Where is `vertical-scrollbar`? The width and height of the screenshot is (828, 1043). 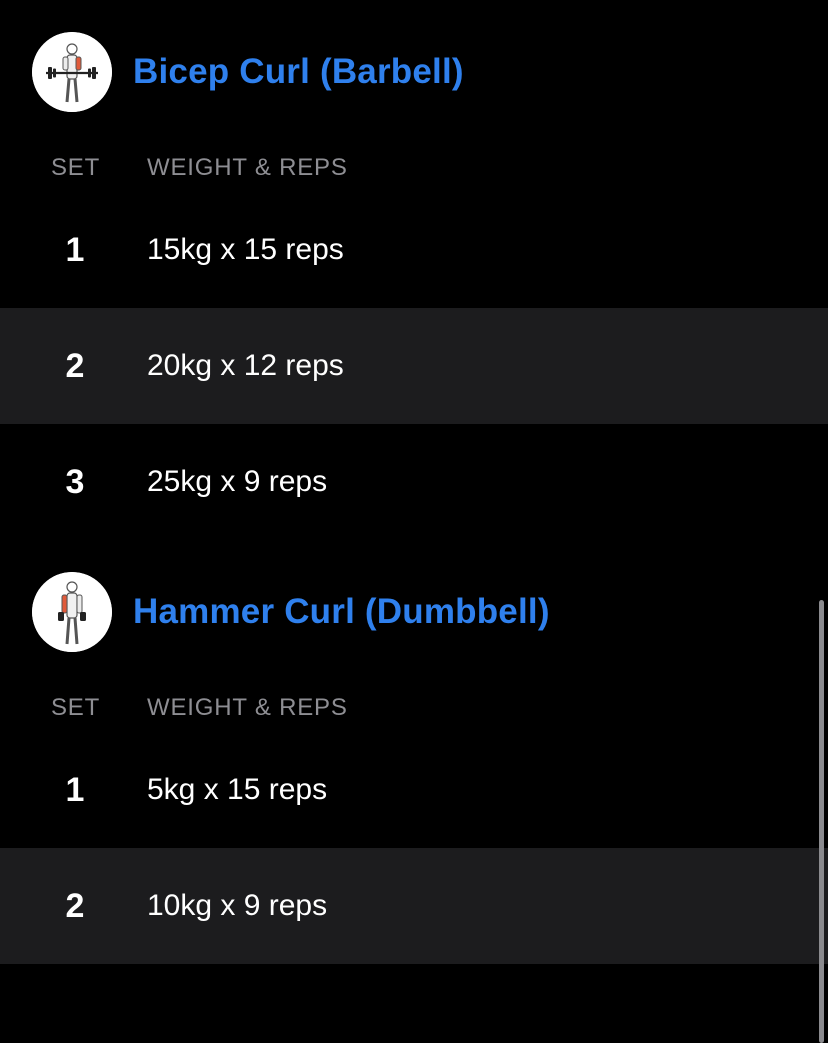 vertical-scrollbar is located at coordinates (821, 821).